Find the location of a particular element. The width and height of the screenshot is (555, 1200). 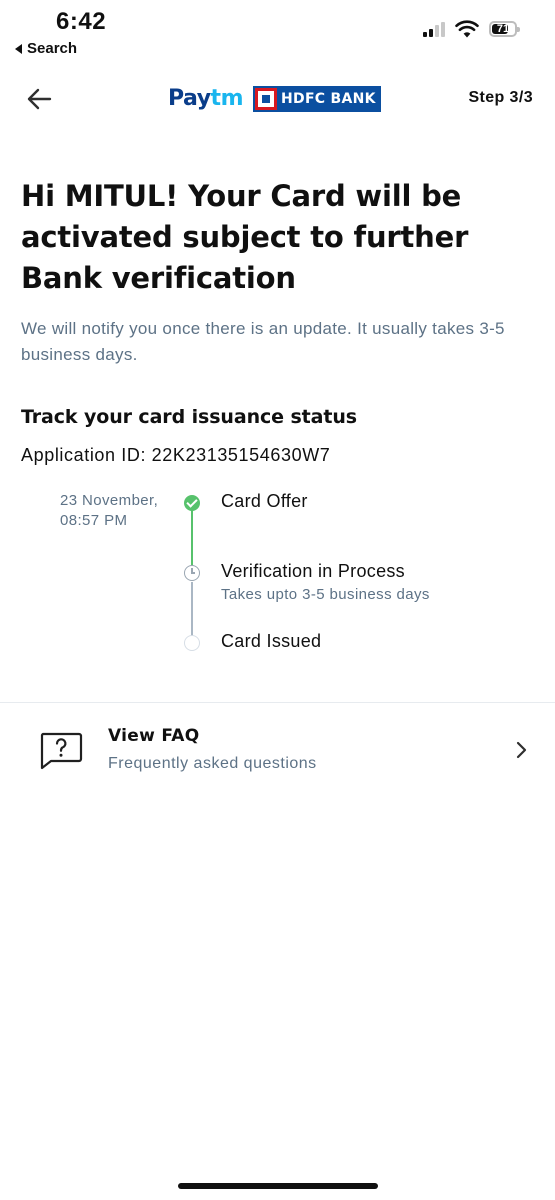

track-status-heading: Track your card issuance status is located at coordinates (189, 417).